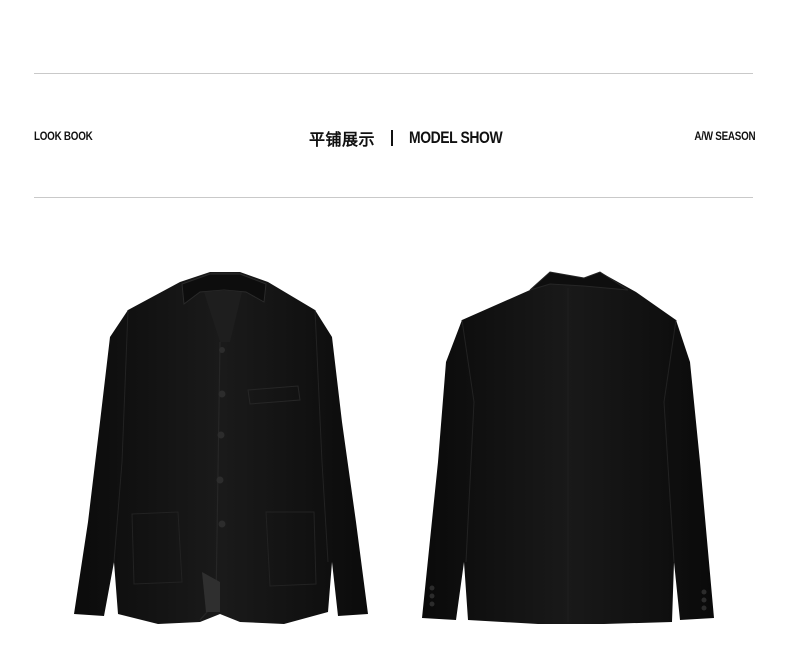 Image resolution: width=790 pixels, height=649 pixels. I want to click on section-title: 平铺展示 MODEL SHOW, so click(416, 138).